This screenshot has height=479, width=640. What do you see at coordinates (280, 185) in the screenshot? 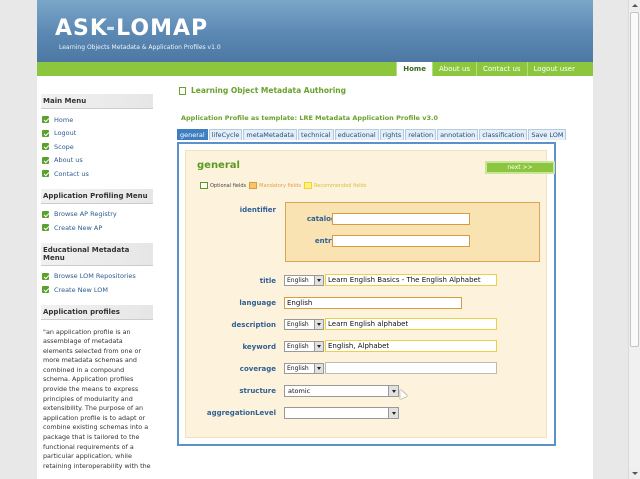
I see `legend-mandatory: Mandatory fields` at bounding box center [280, 185].